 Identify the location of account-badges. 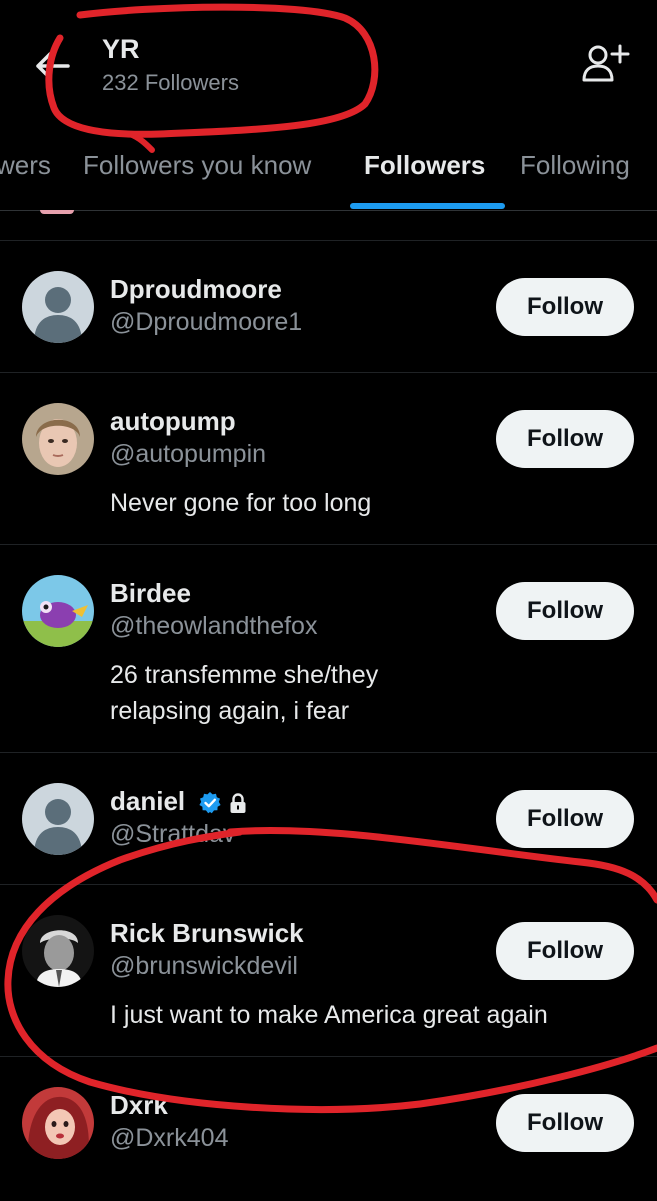
(223, 803).